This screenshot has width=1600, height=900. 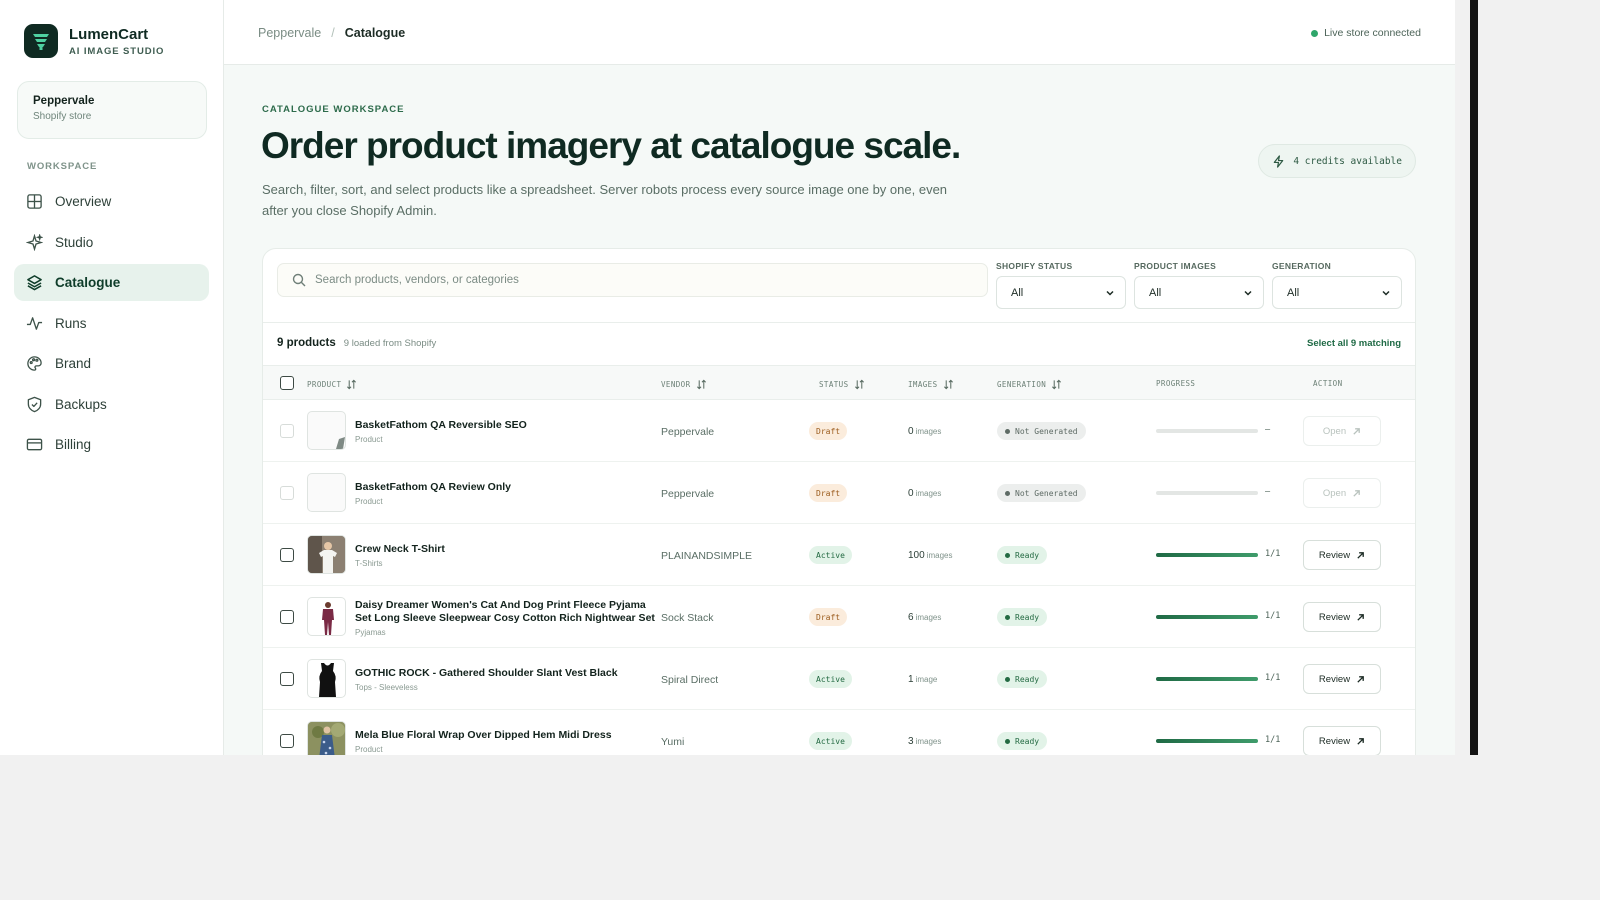 I want to click on breadcrumb-parent: Peppervale, so click(x=289, y=33).